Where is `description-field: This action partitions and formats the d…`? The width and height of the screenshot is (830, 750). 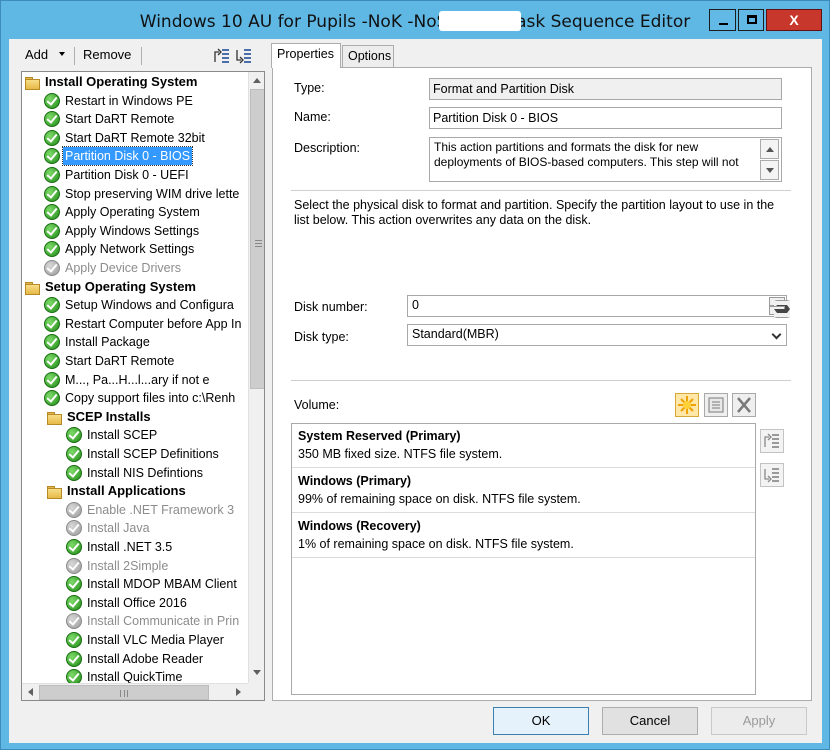
description-field: This action partitions and formats the d… is located at coordinates (605, 159).